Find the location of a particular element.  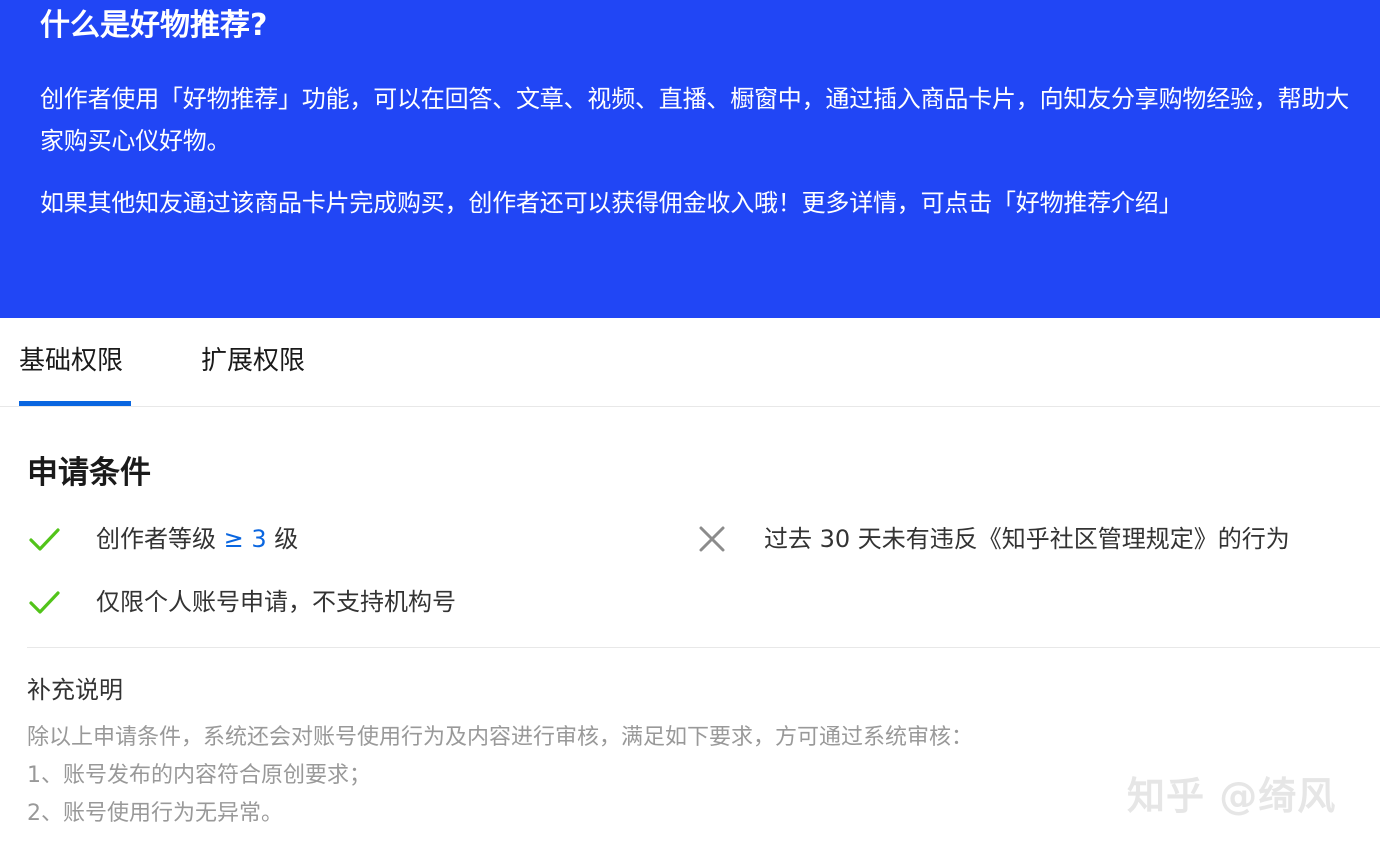

tab-extended-permissions: 扩展权限 is located at coordinates (253, 361).